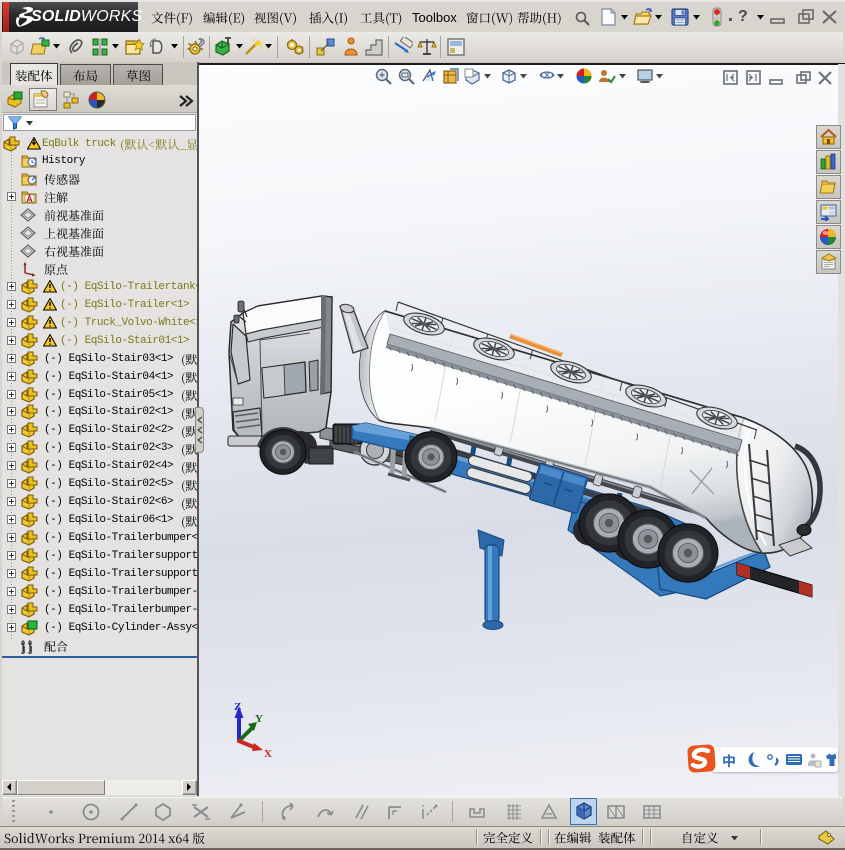 The height and width of the screenshot is (850, 845). What do you see at coordinates (268, 753) in the screenshot?
I see `svg-text: X` at bounding box center [268, 753].